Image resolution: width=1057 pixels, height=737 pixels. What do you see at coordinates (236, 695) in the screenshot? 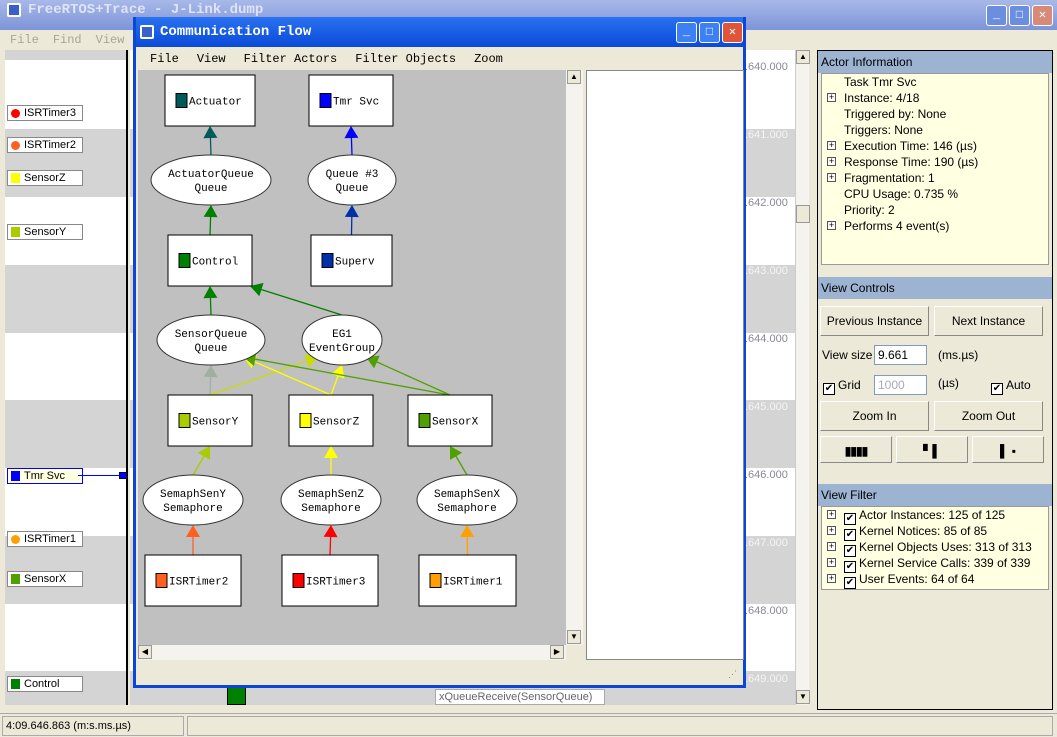
I see `control-instance-block` at bounding box center [236, 695].